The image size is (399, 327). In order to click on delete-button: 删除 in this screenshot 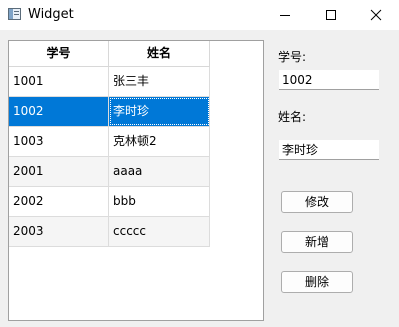, I will do `click(317, 282)`.